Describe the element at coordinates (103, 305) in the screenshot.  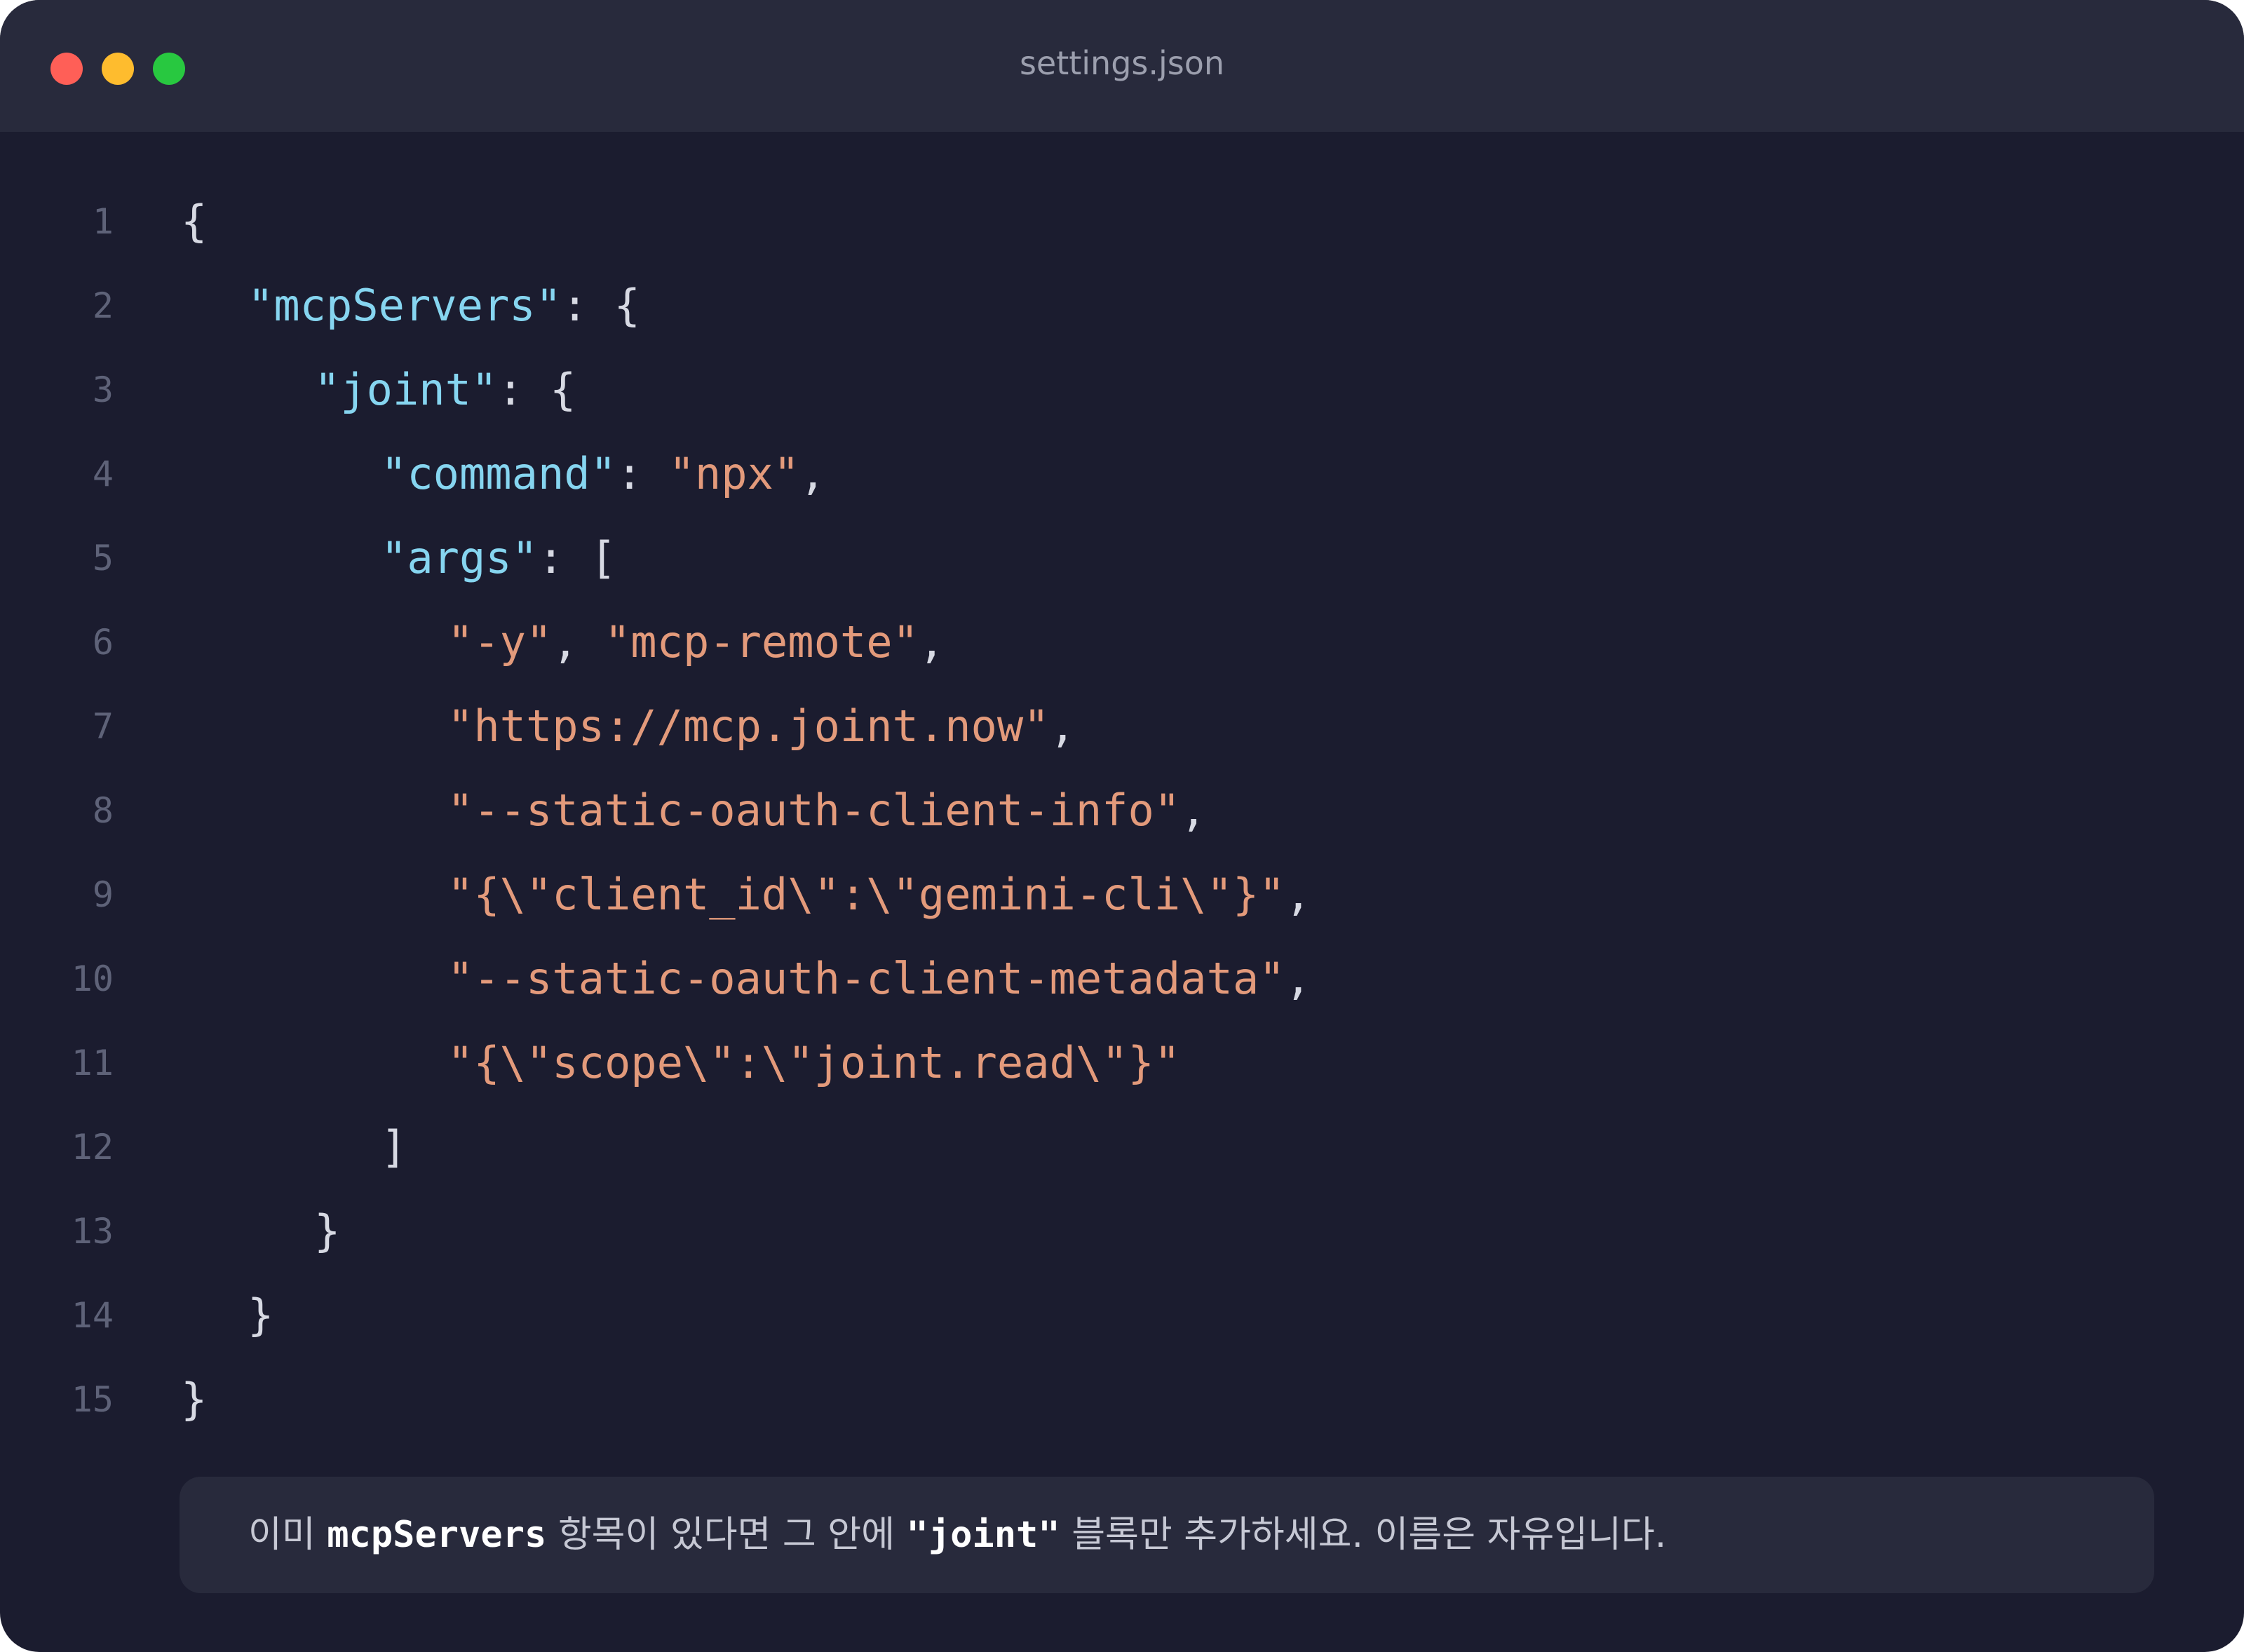
I see `line-number: 2` at that location.